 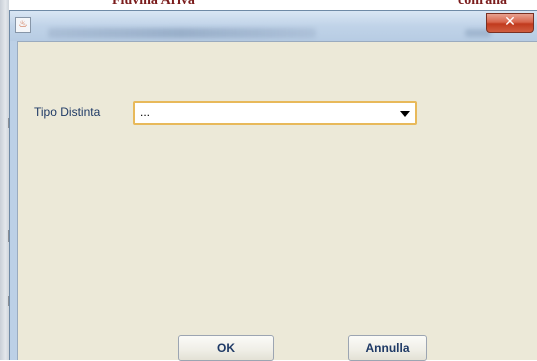 I want to click on ok-button: OK, so click(x=226, y=348).